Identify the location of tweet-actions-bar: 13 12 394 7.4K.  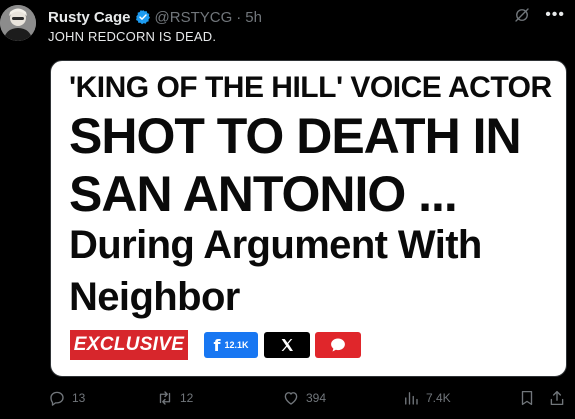
(308, 398).